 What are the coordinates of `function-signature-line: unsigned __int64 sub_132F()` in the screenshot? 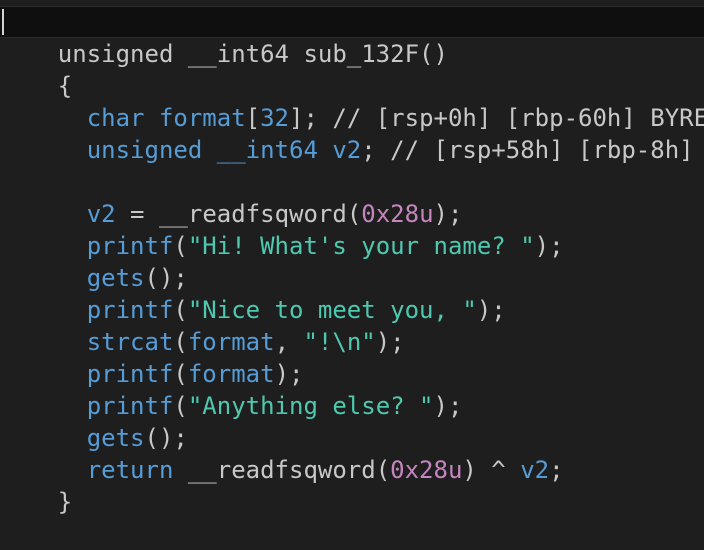 It's located at (224, 37).